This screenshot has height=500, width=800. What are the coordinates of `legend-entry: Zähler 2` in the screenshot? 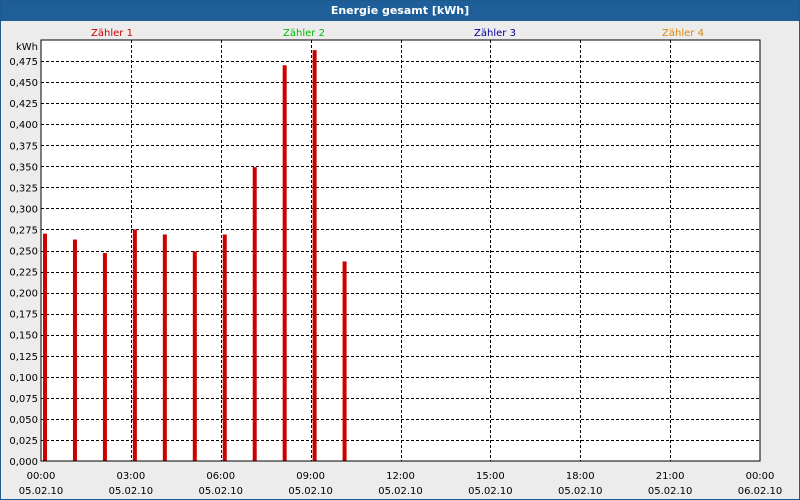 It's located at (304, 33).